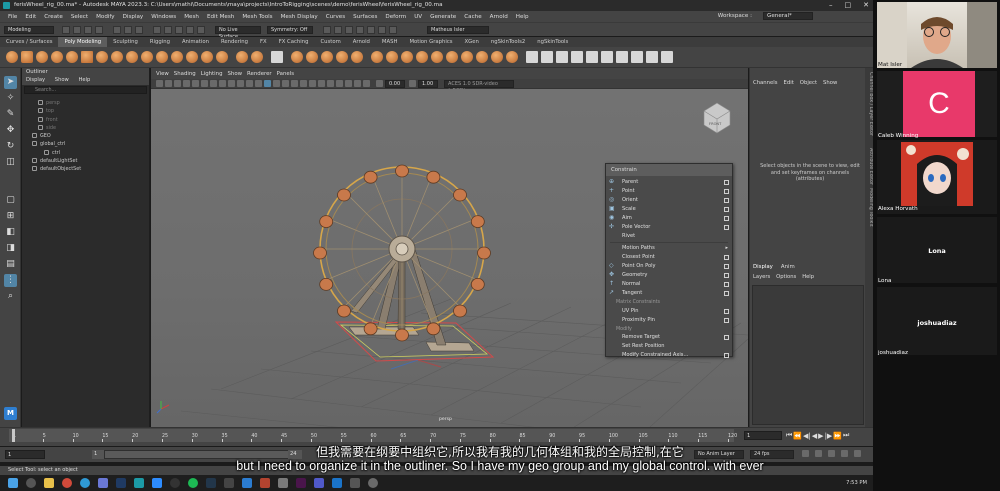  What do you see at coordinates (84, 80) in the screenshot?
I see `outliner-menu-help: Help` at bounding box center [84, 80].